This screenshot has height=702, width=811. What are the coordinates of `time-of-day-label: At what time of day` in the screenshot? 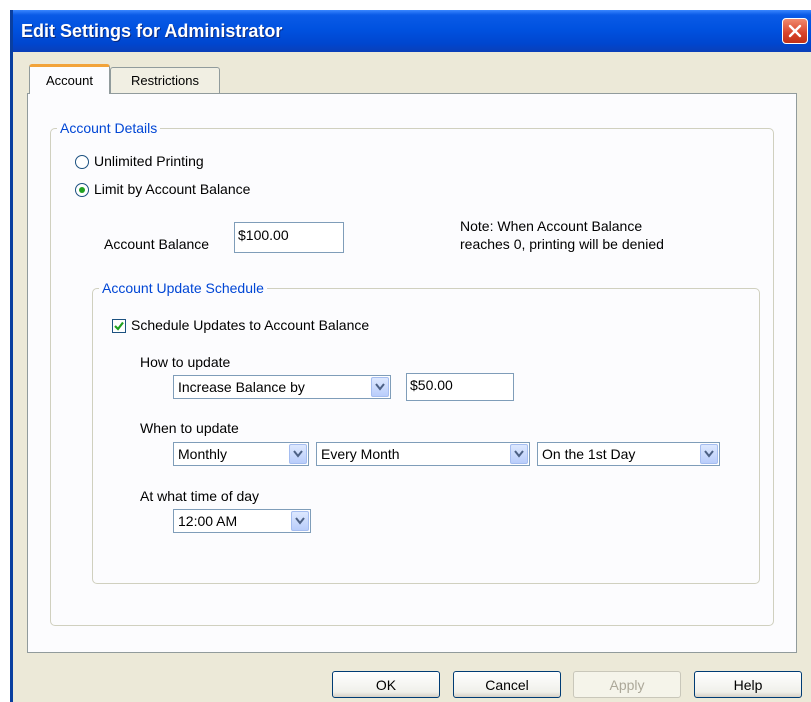 It's located at (200, 496).